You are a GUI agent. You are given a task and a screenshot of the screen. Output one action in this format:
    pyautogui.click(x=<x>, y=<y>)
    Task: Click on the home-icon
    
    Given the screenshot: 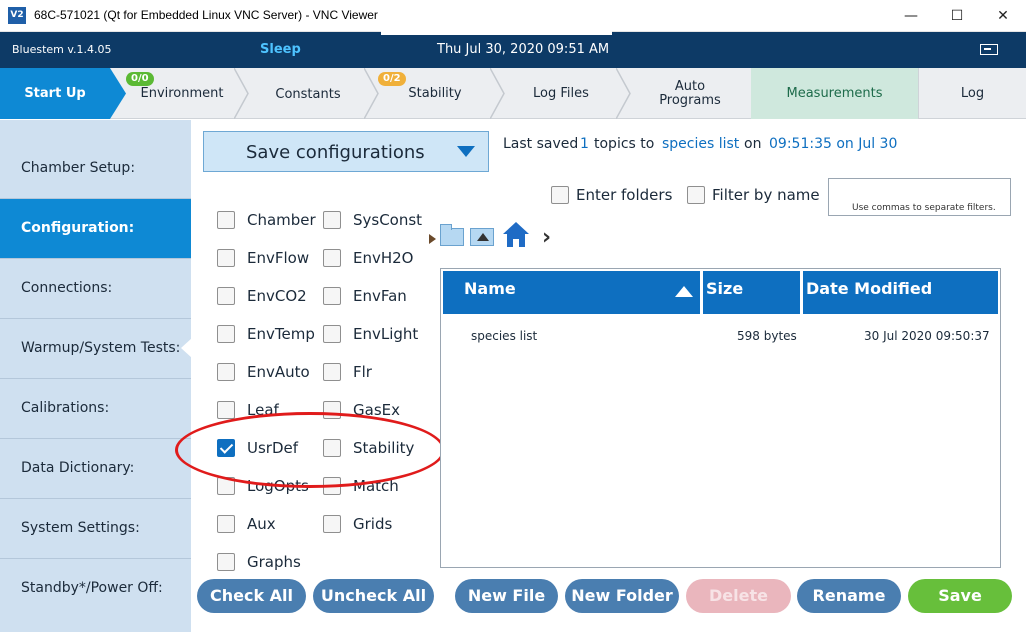 What is the action you would take?
    pyautogui.click(x=516, y=234)
    